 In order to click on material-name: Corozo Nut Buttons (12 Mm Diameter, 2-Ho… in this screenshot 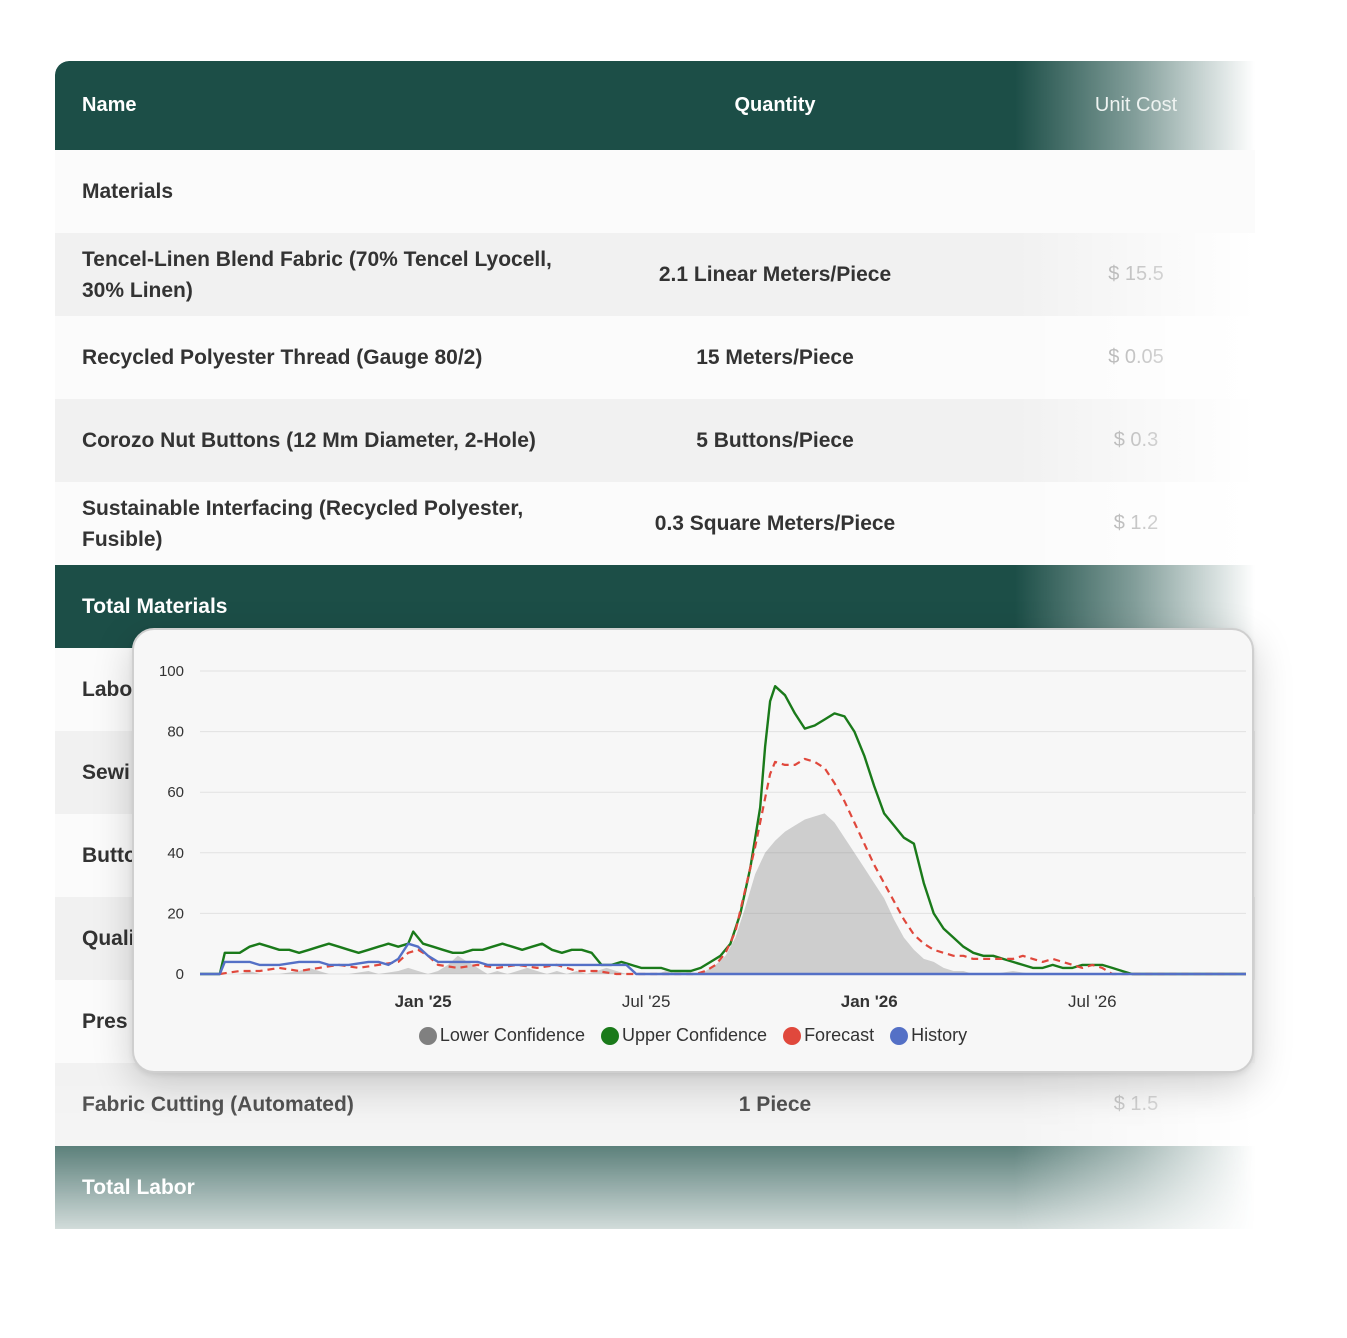, I will do `click(309, 440)`.